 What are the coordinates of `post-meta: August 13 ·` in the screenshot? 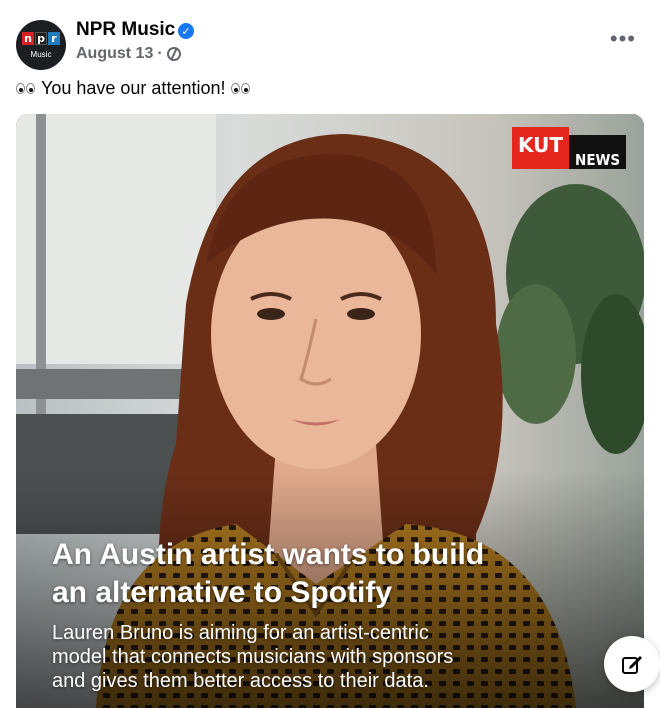 It's located at (128, 54).